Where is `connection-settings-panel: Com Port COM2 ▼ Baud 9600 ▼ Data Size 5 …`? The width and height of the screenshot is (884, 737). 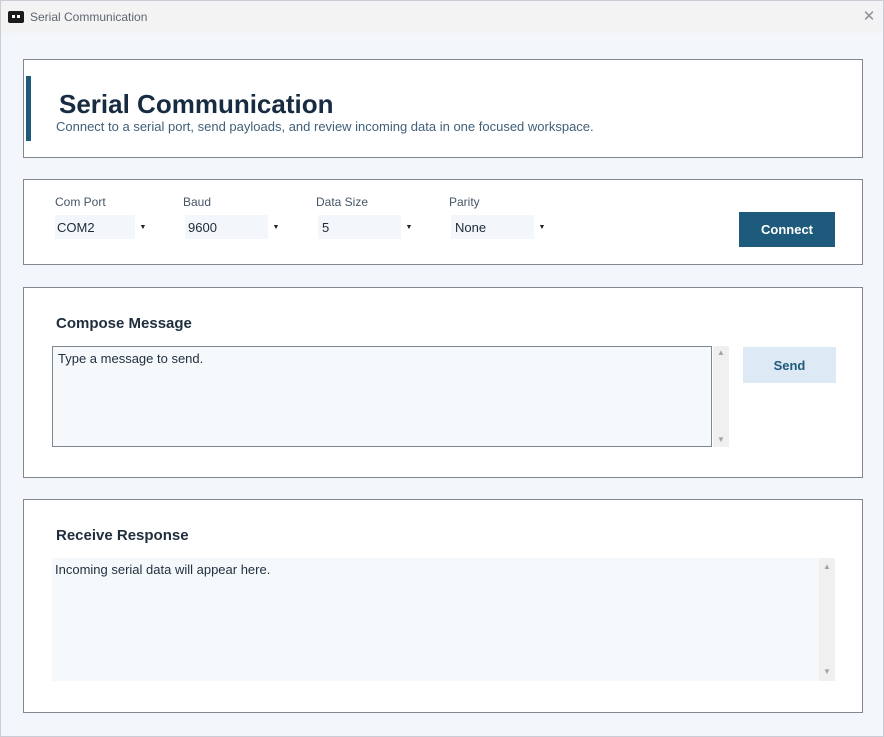 connection-settings-panel: Com Port COM2 ▼ Baud 9600 ▼ Data Size 5 … is located at coordinates (443, 222).